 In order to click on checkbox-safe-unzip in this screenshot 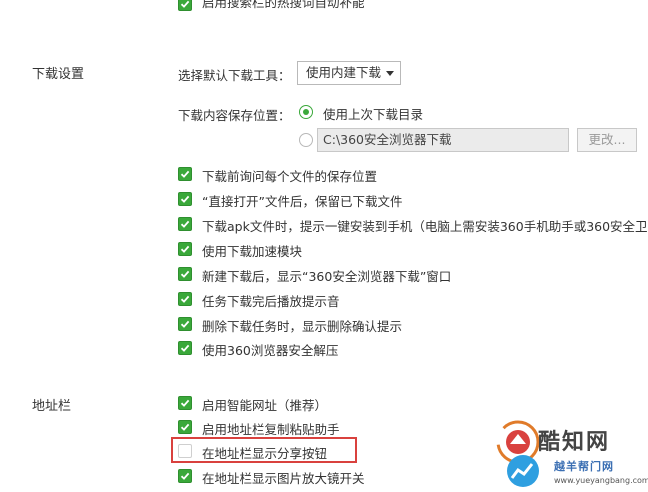, I will do `click(185, 348)`.